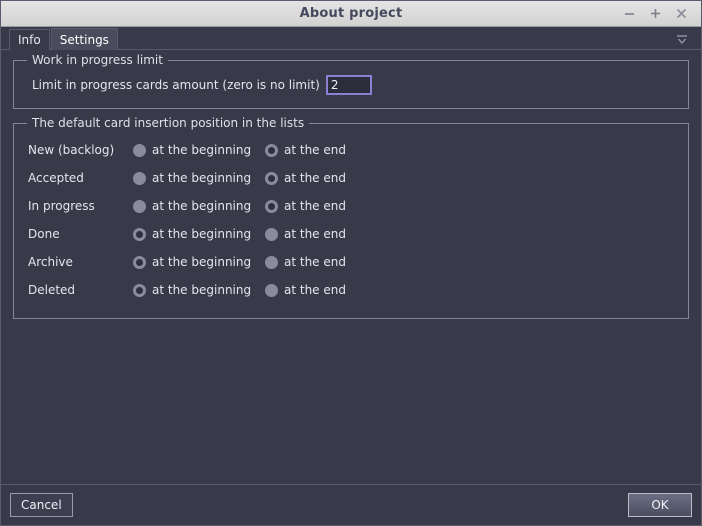 This screenshot has height=526, width=702. Describe the element at coordinates (84, 39) in the screenshot. I see `tab-settings: Settings` at that location.